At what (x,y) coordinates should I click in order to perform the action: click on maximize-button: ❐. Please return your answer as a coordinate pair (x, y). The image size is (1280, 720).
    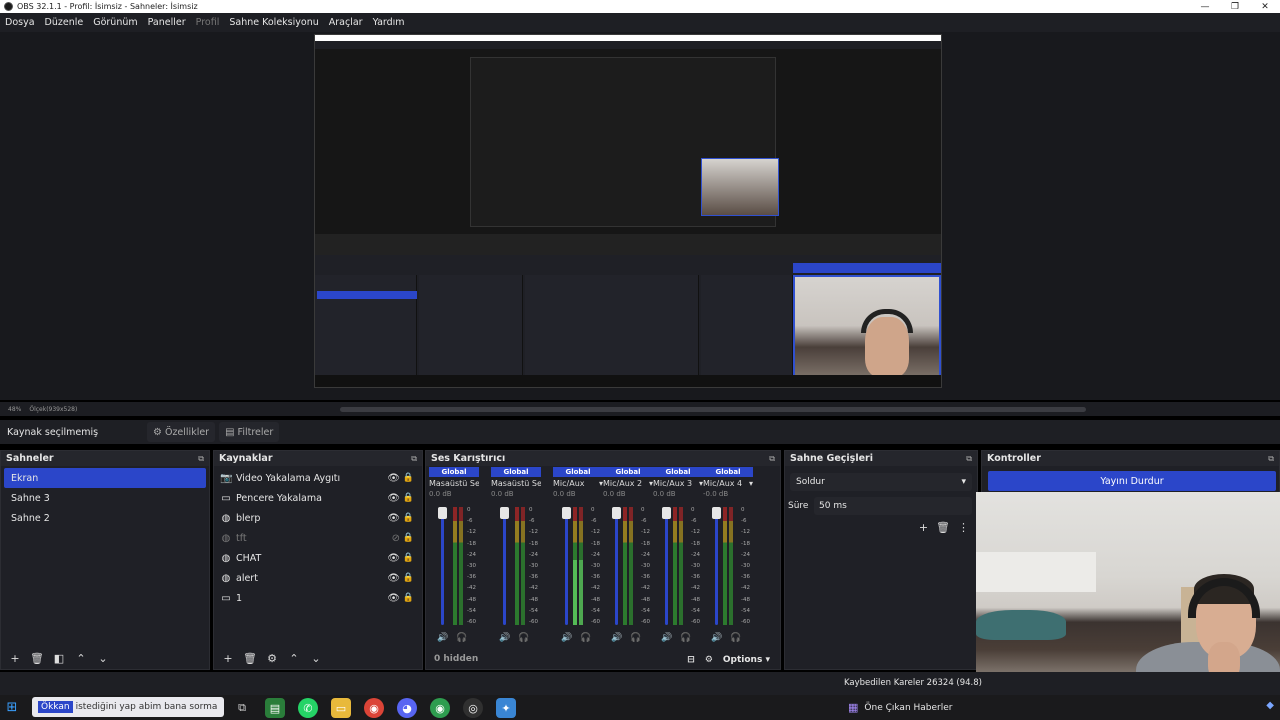
    Looking at the image, I should click on (1235, 6).